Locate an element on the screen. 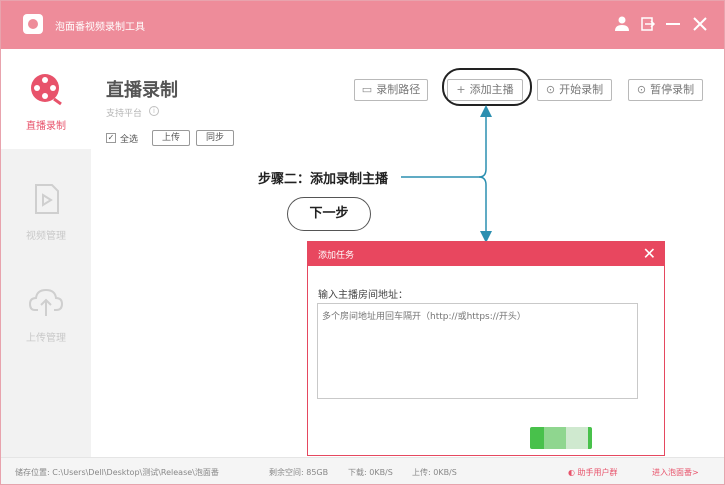 This screenshot has height=485, width=725. sidebar-item-live-record: 直播录制 is located at coordinates (46, 99).